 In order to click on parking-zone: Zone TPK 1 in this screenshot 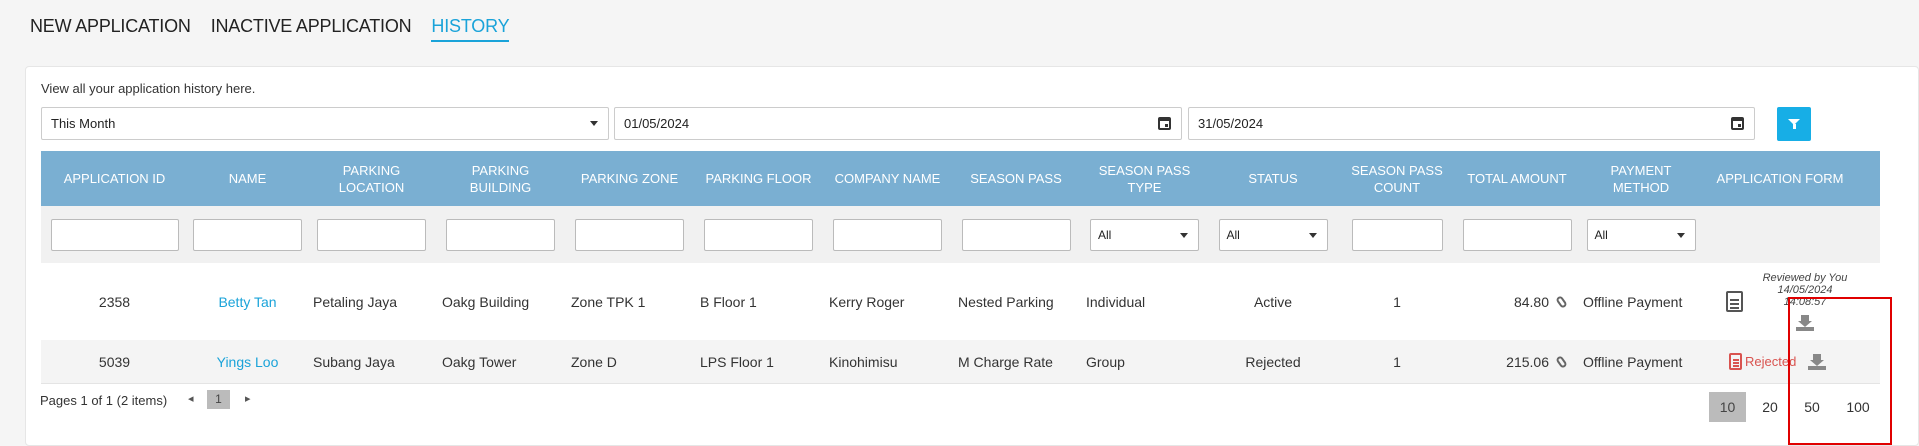, I will do `click(608, 301)`.